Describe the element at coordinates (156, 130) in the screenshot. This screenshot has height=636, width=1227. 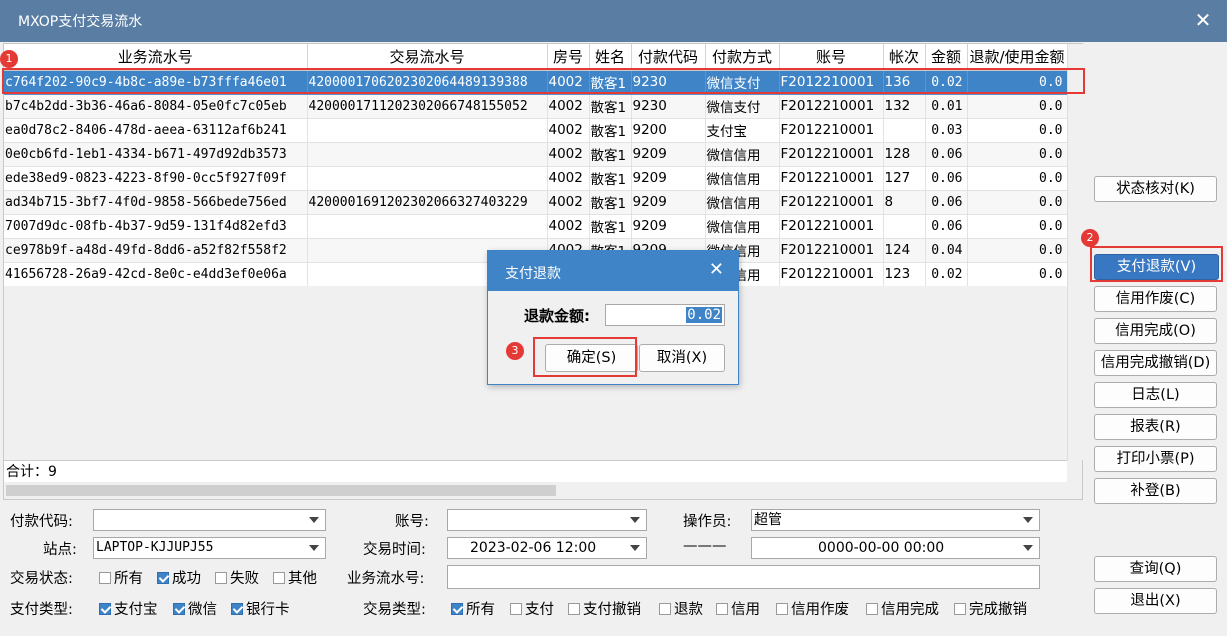
I see `table-cell: ea0d78c2-8406-478d-aeea-63112af6b241` at that location.